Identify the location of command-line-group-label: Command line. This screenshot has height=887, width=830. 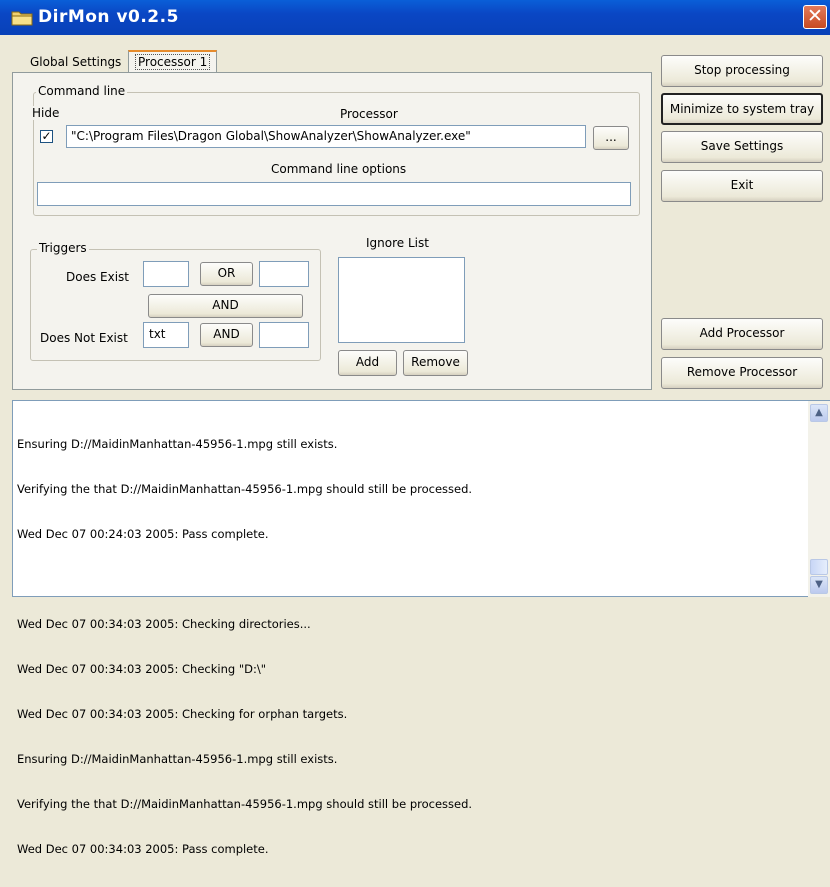
(82, 91).